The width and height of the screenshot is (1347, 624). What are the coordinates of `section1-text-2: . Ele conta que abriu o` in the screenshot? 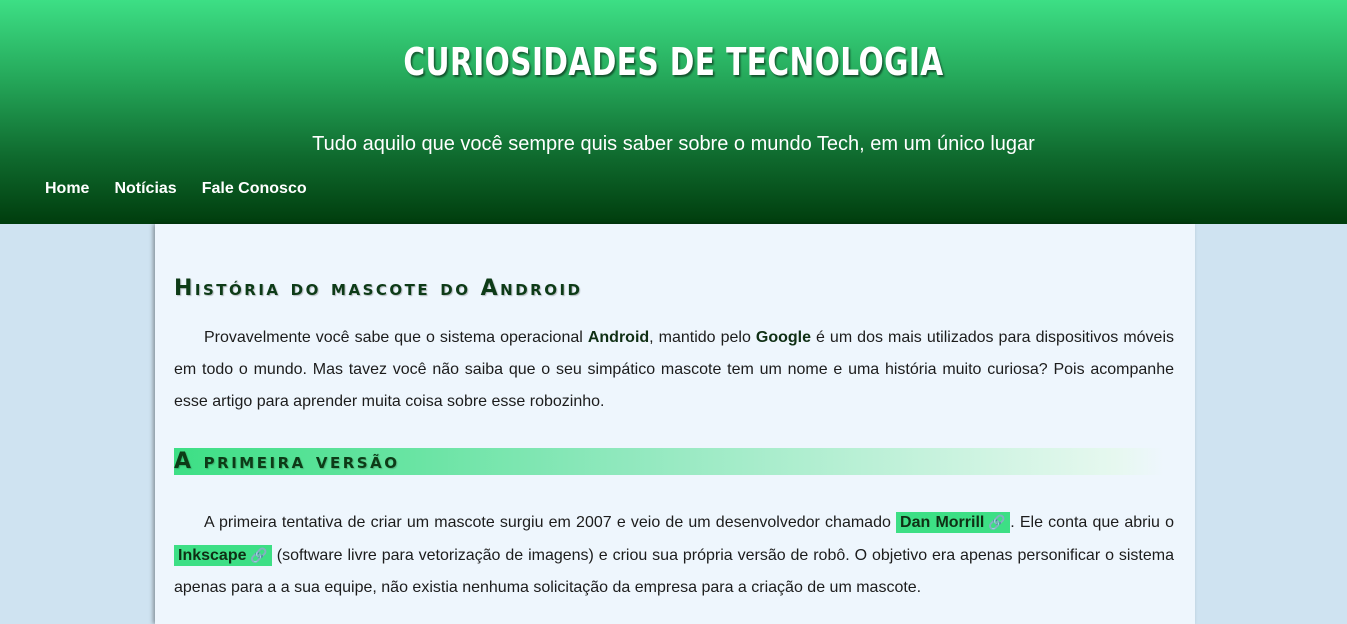 It's located at (1092, 522).